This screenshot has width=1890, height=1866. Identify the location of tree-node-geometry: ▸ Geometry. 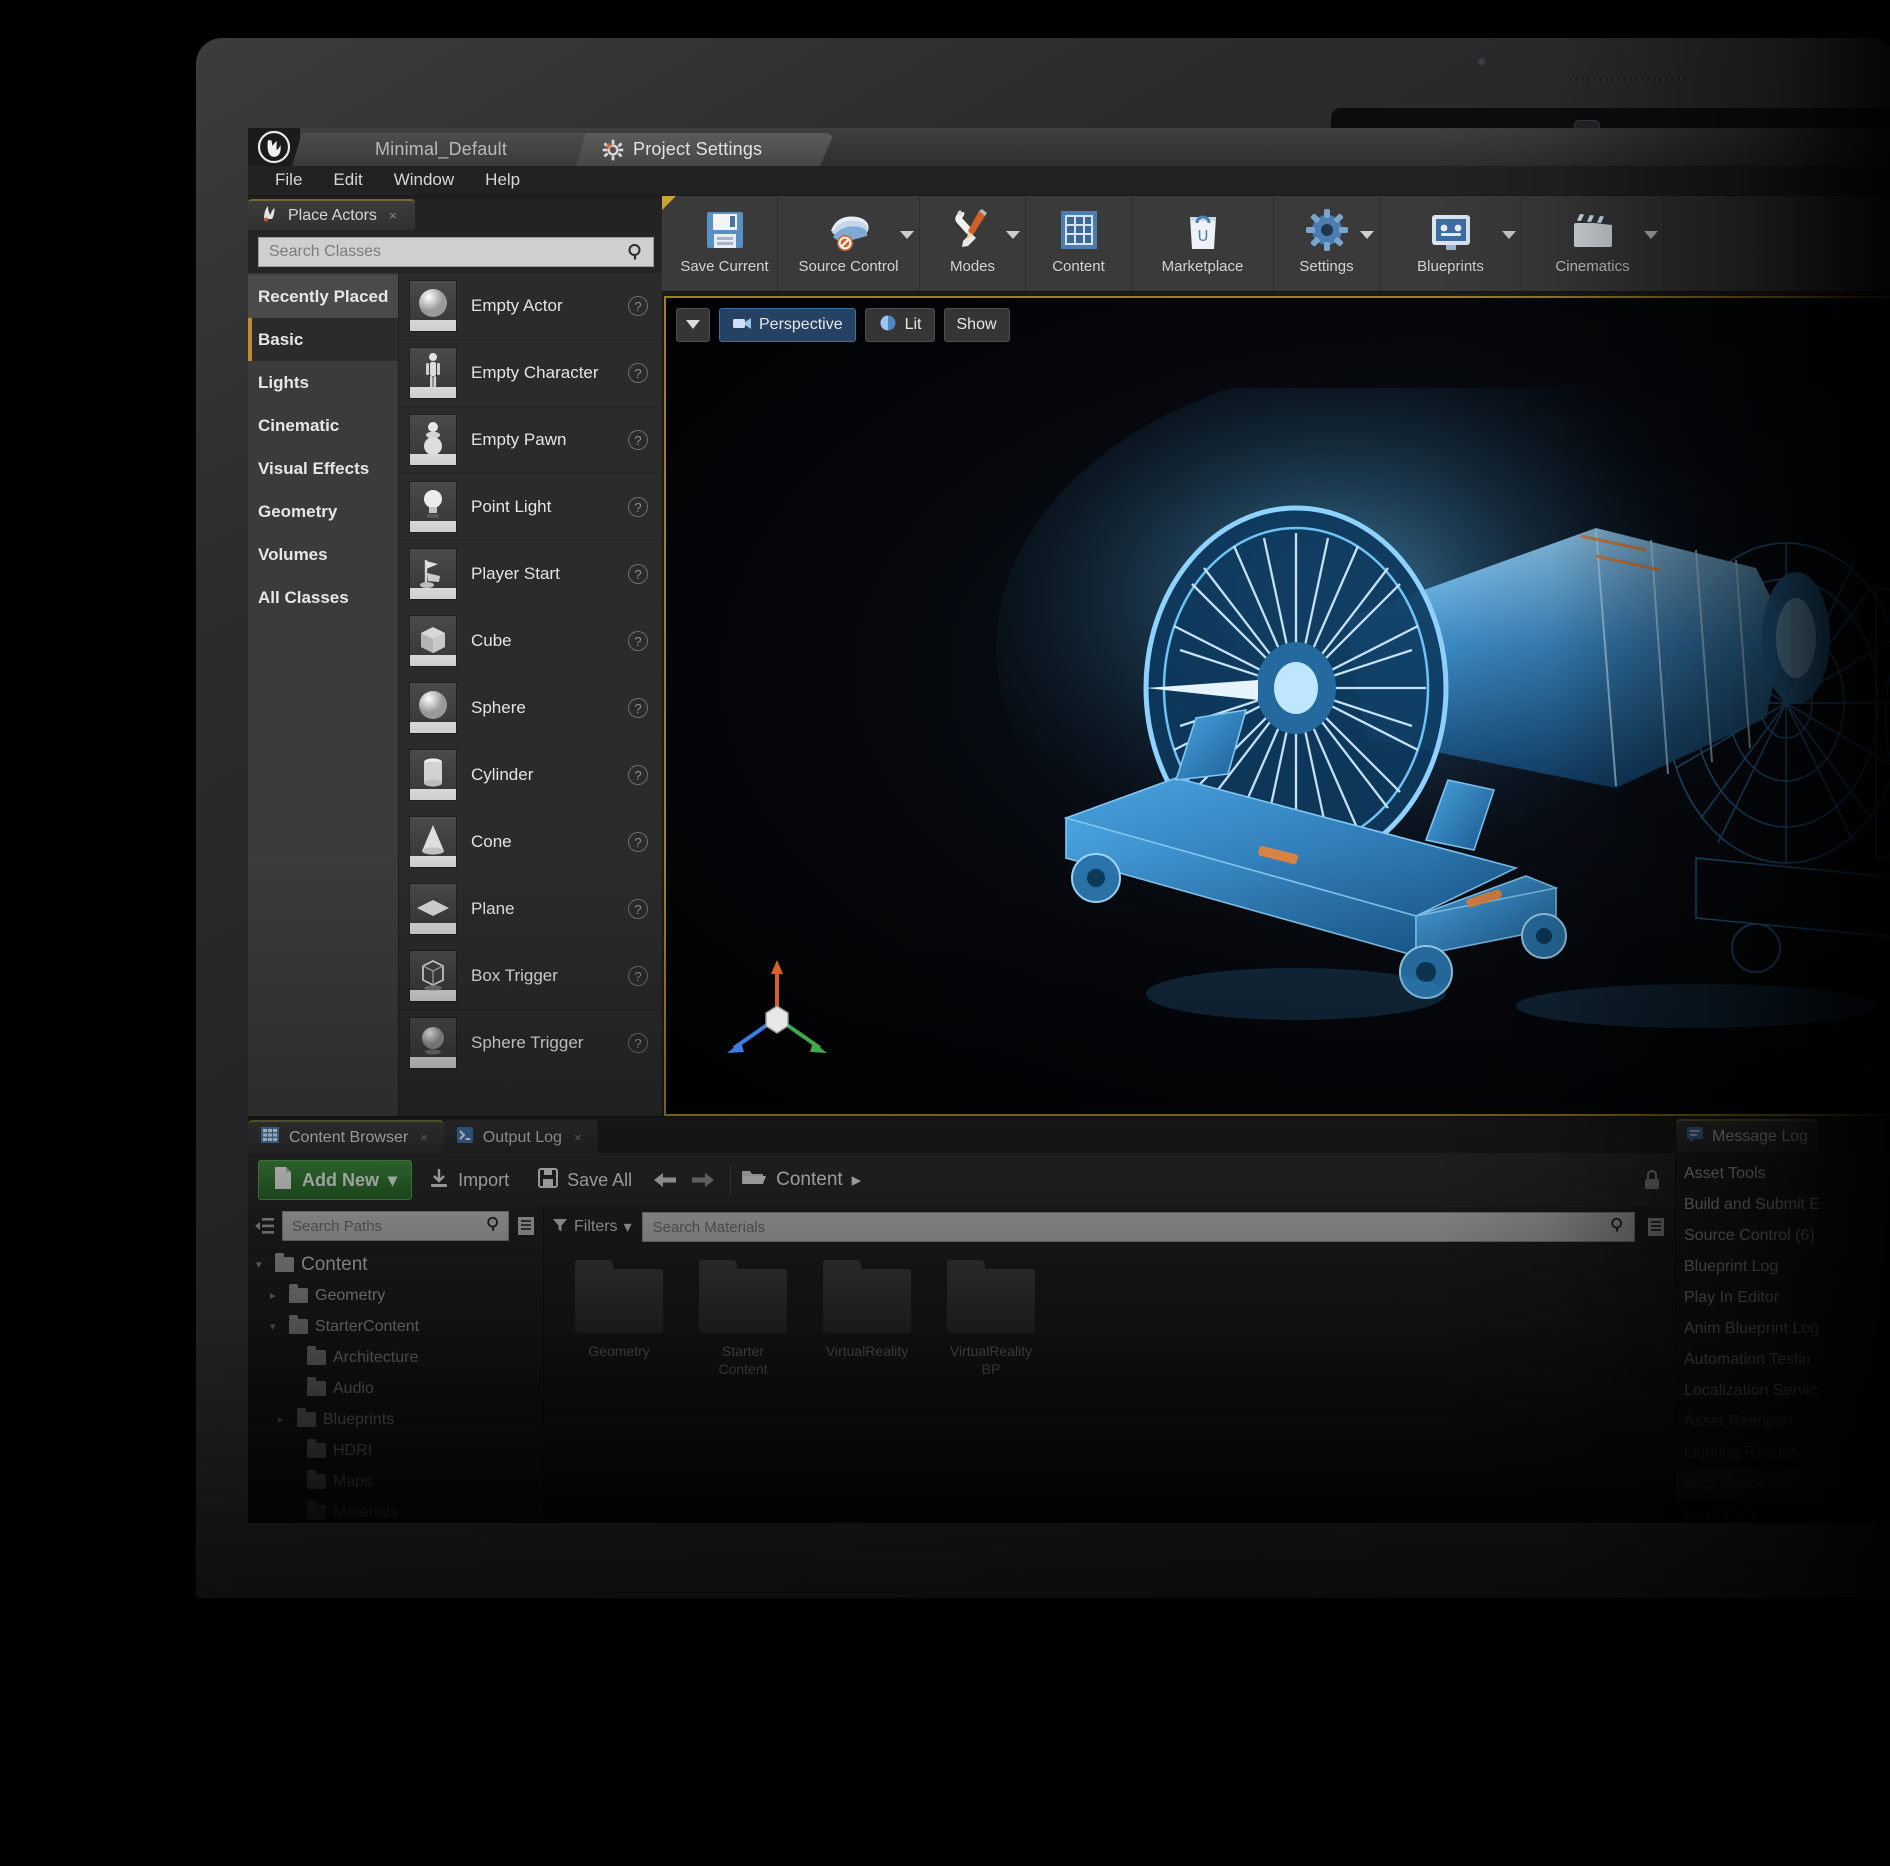
(395, 1295).